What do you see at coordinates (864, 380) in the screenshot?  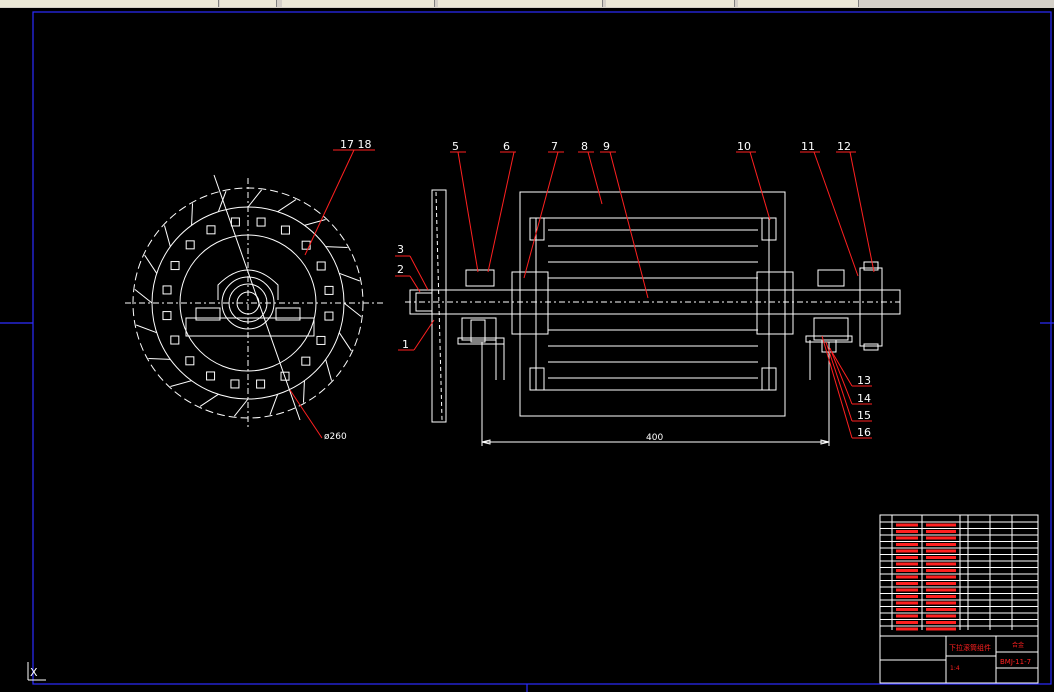 I see `callout-13: 13` at bounding box center [864, 380].